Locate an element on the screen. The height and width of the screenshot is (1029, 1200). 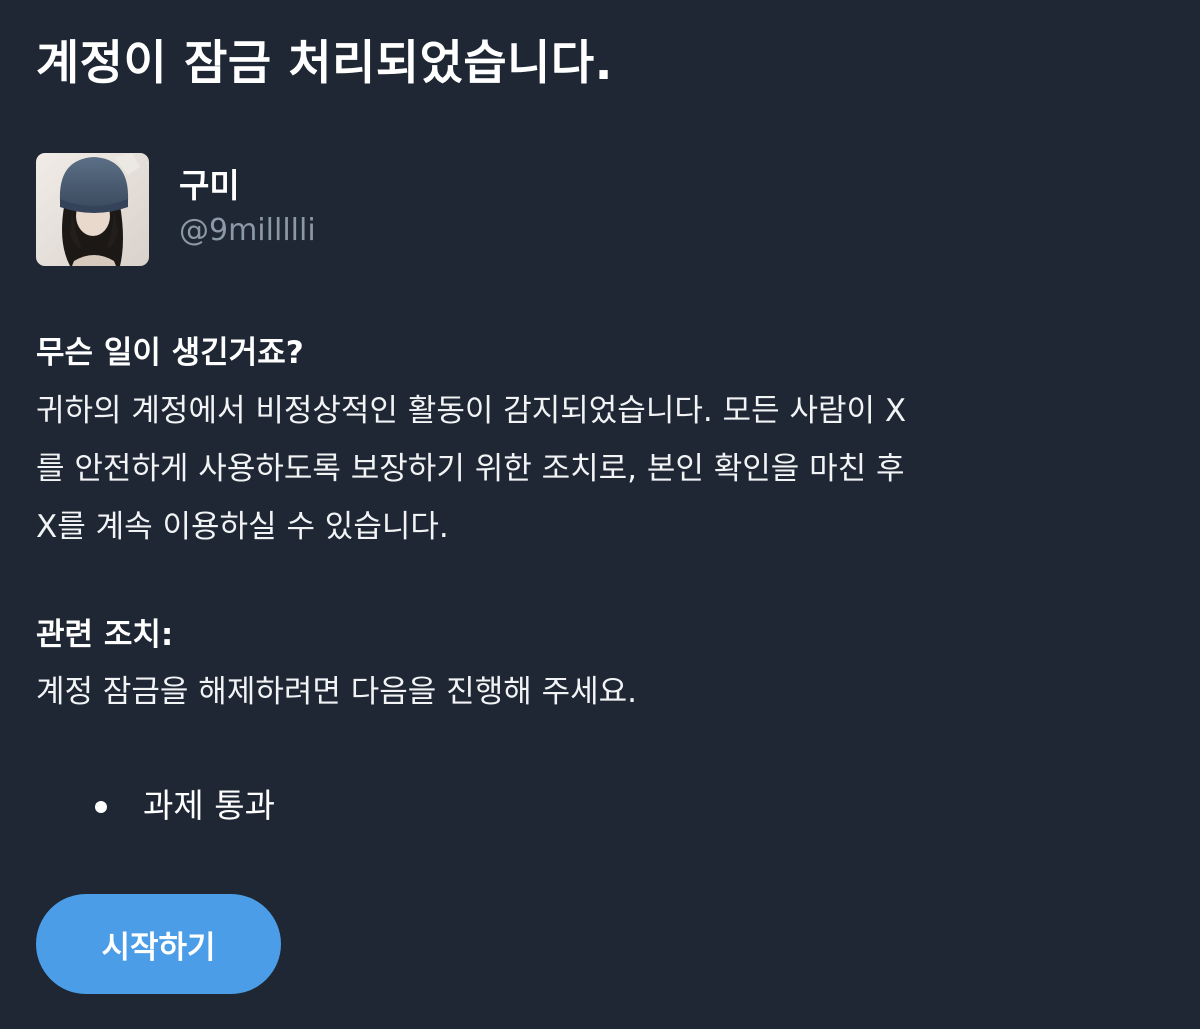
avatar is located at coordinates (92, 209).